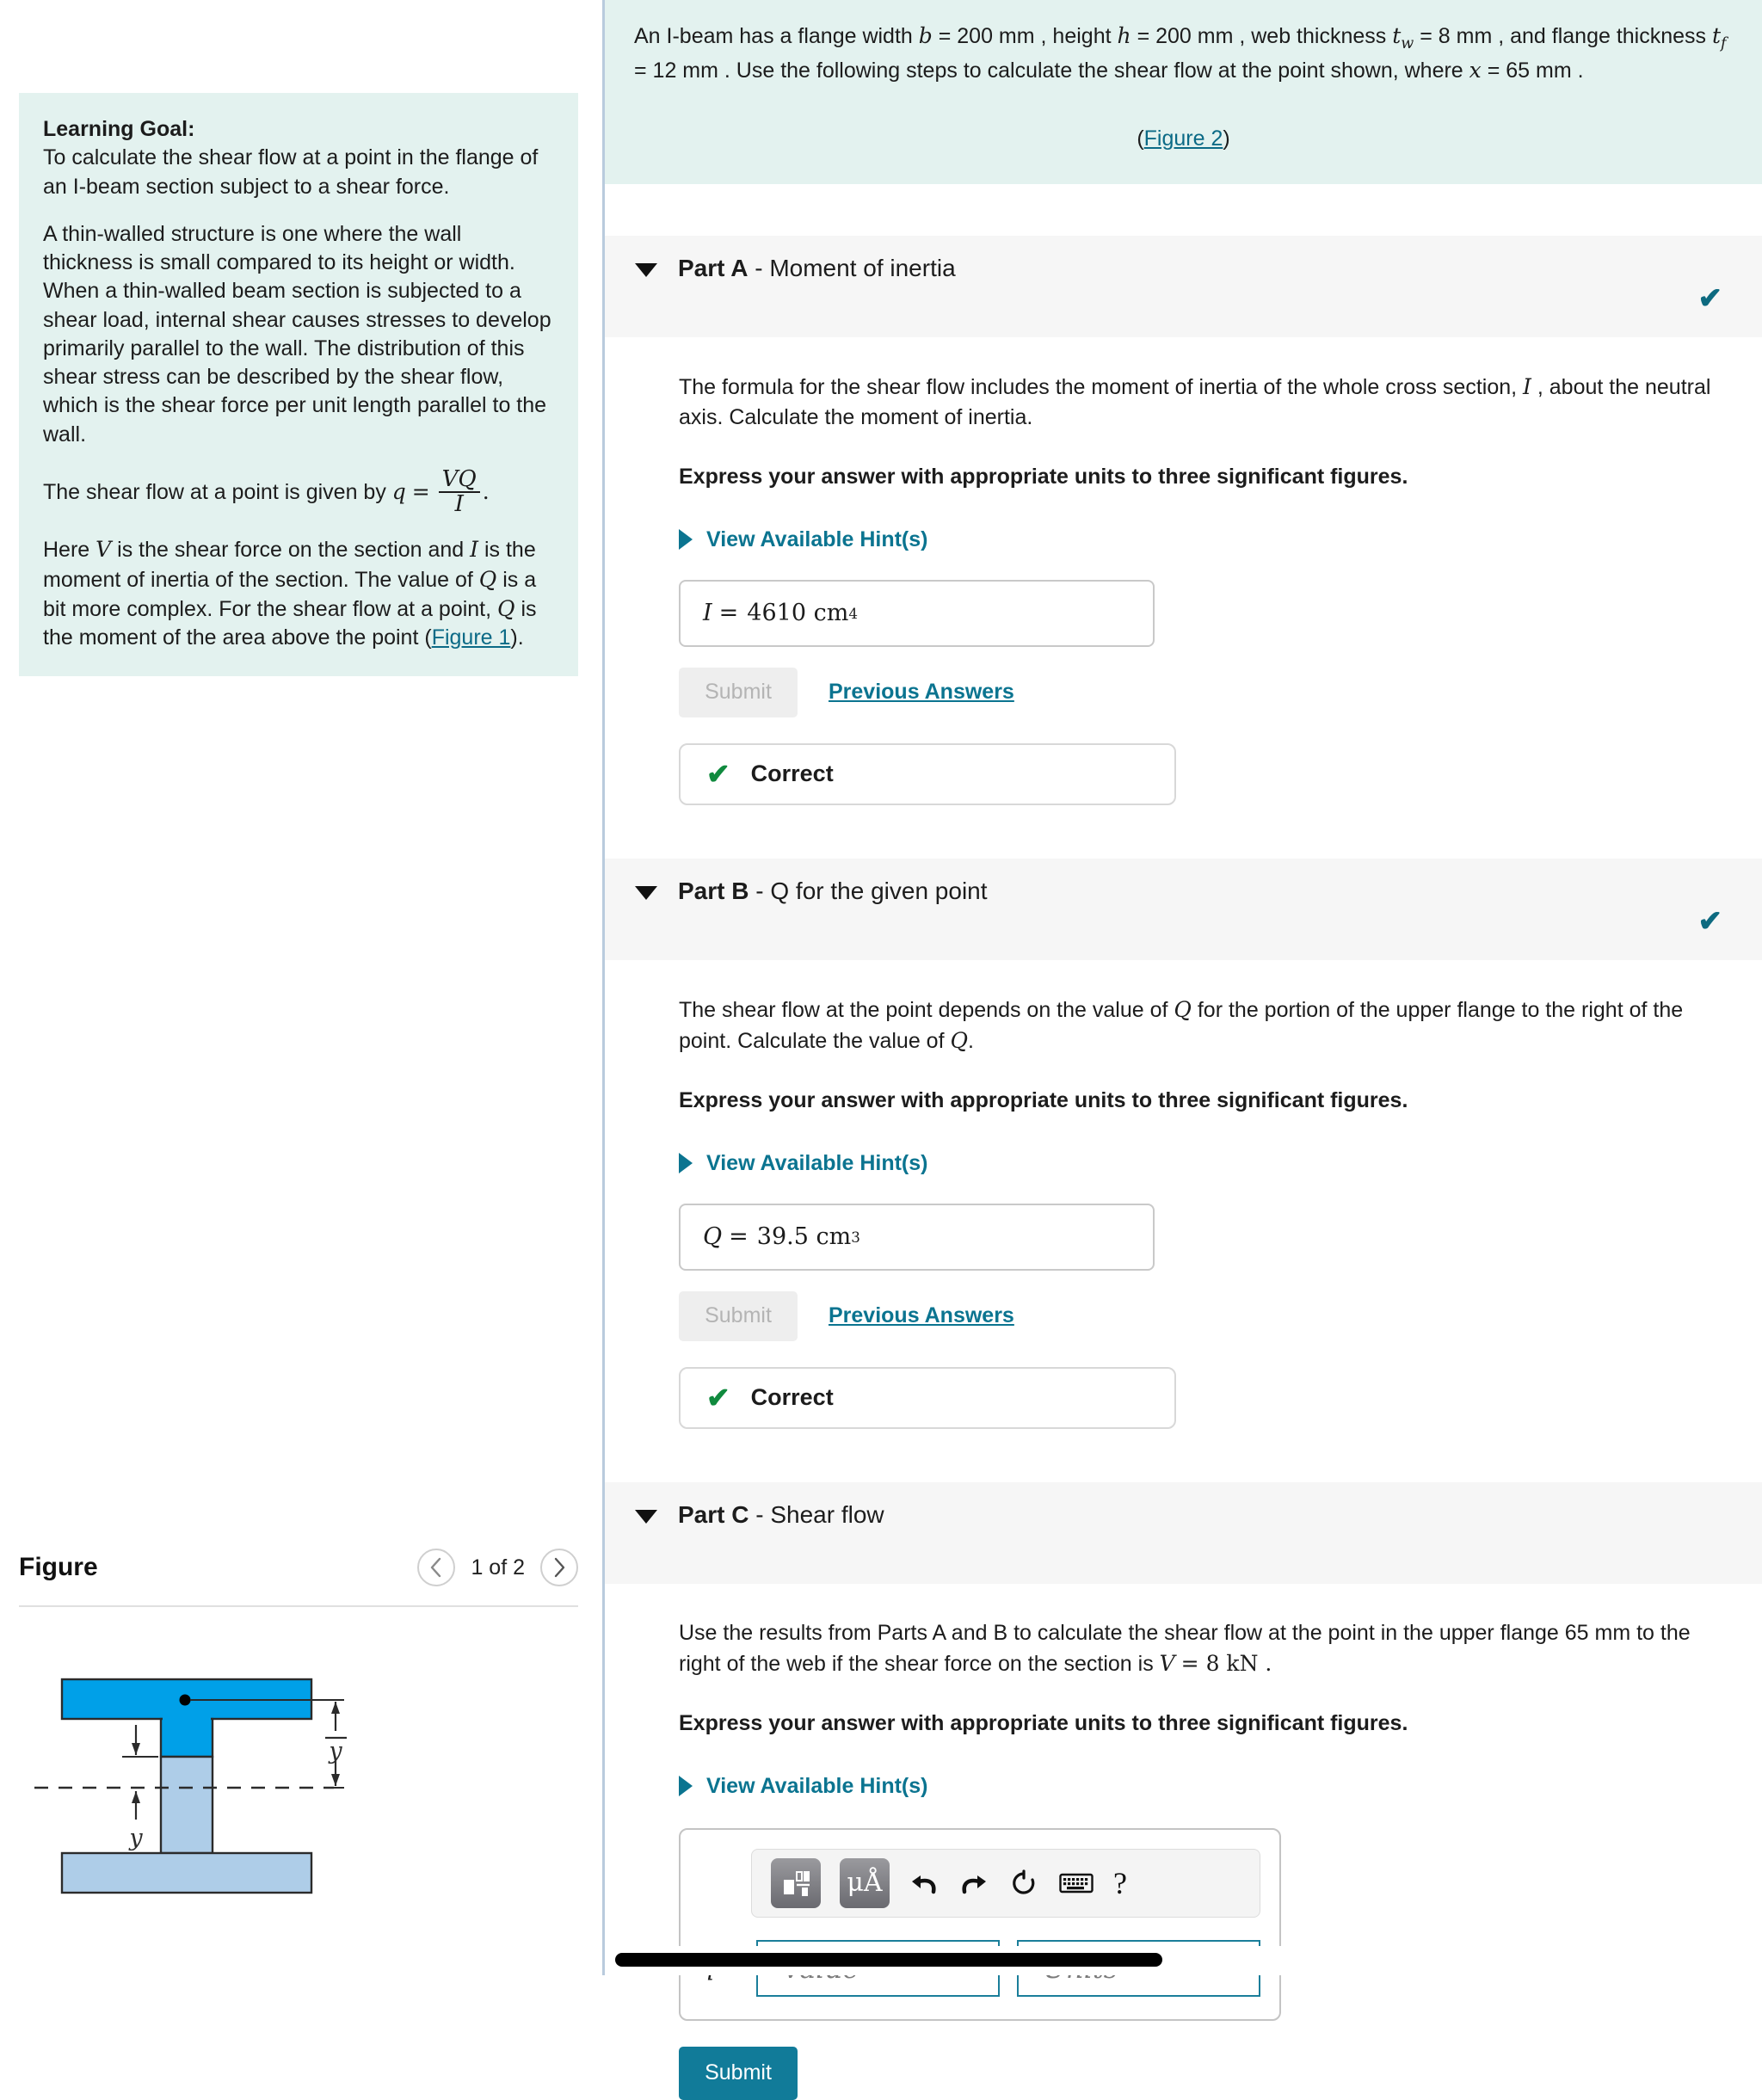 Image resolution: width=1762 pixels, height=2100 pixels. Describe the element at coordinates (135, 1838) in the screenshot. I see `label-y: y` at that location.